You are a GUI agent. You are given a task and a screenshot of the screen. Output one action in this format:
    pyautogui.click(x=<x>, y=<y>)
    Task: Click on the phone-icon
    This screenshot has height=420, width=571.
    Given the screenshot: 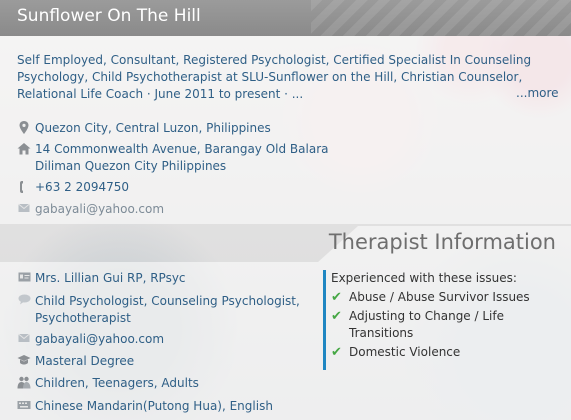 What is the action you would take?
    pyautogui.click(x=24, y=187)
    